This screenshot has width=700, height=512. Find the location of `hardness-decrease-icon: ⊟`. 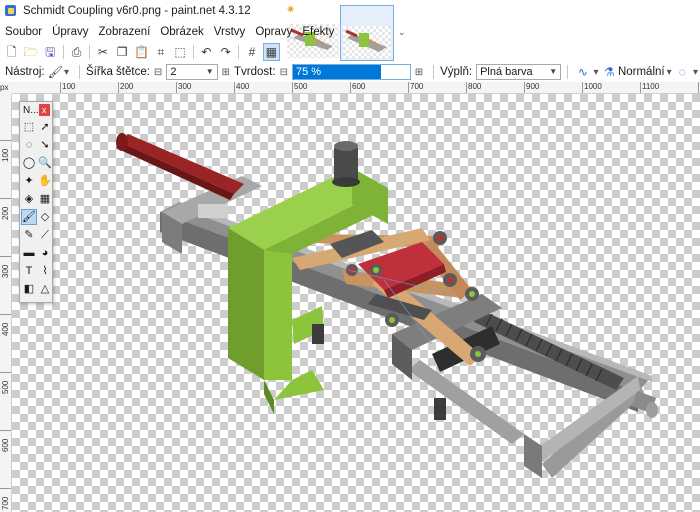

hardness-decrease-icon: ⊟ is located at coordinates (284, 72).